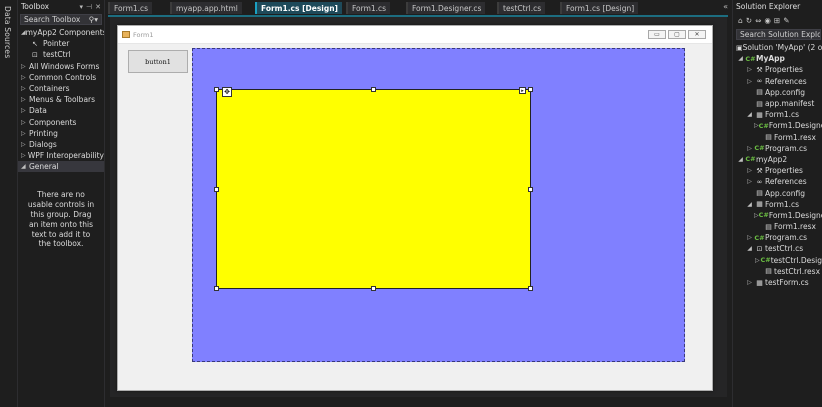 This screenshot has height=407, width=822. Describe the element at coordinates (777, 92) in the screenshot. I see `solution-tree-item-4: ▤ App.config` at that location.